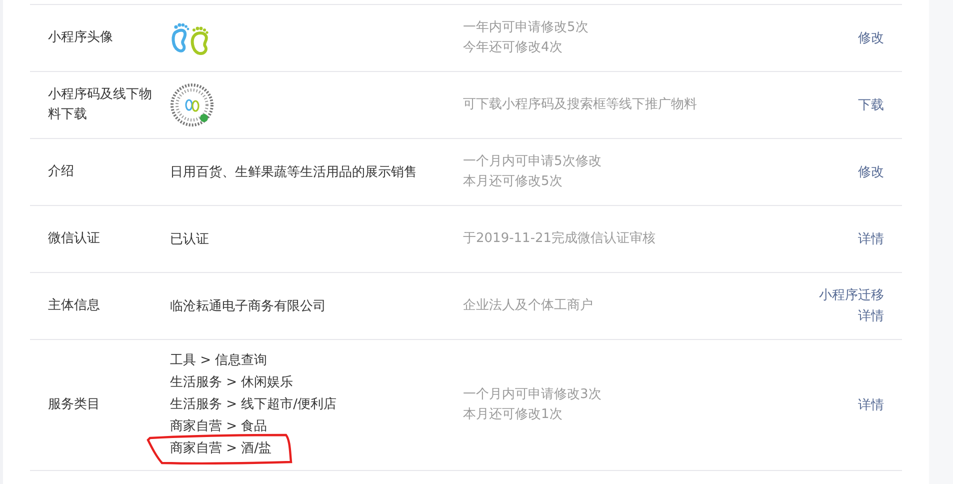  I want to click on row-label: 介绍, so click(61, 172).